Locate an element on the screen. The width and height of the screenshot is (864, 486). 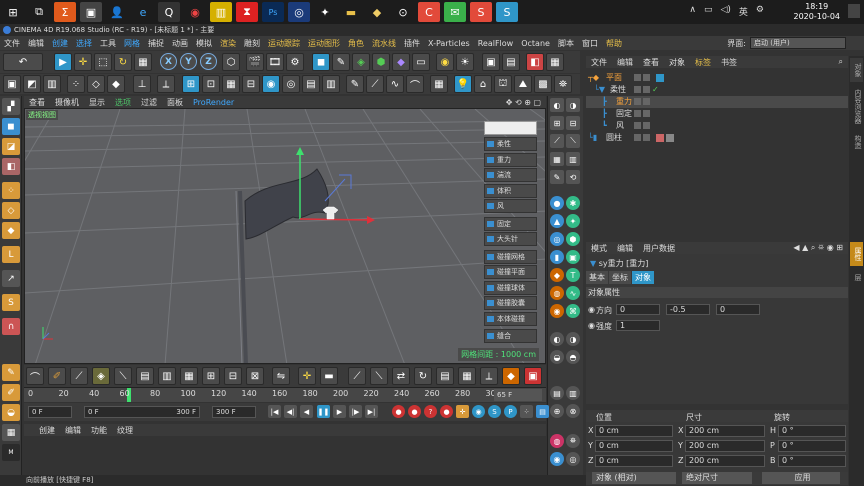
tab-coord: 坐标 is located at coordinates (620, 277).